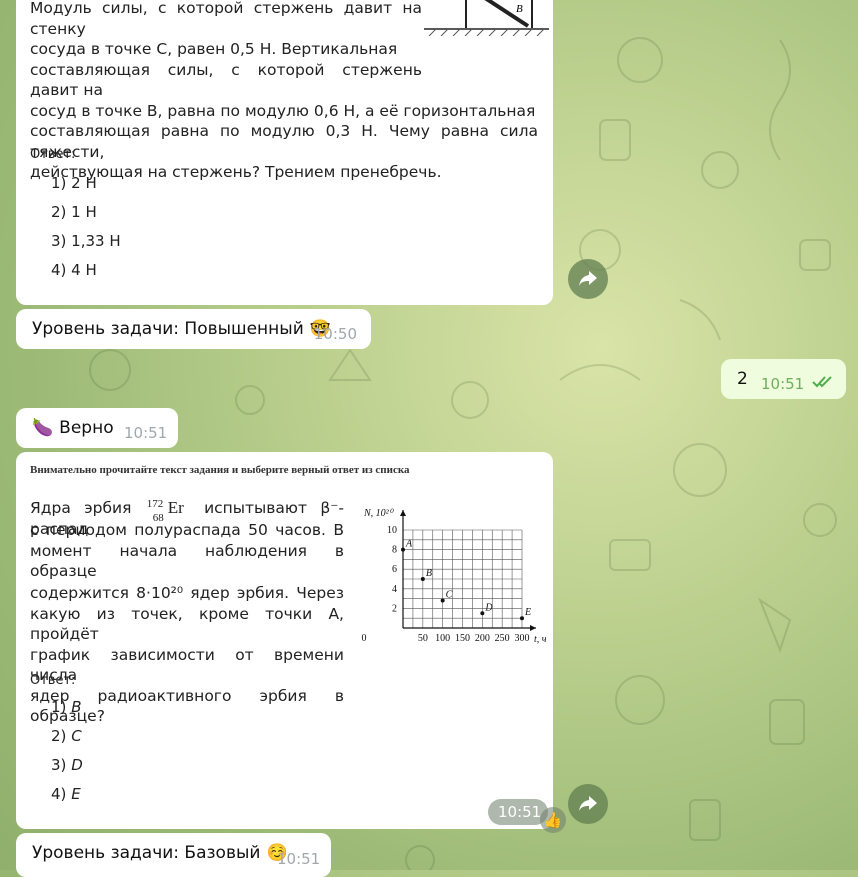 This screenshot has width=858, height=877. What do you see at coordinates (394, 608) in the screenshot?
I see `y-tick-label: 2` at bounding box center [394, 608].